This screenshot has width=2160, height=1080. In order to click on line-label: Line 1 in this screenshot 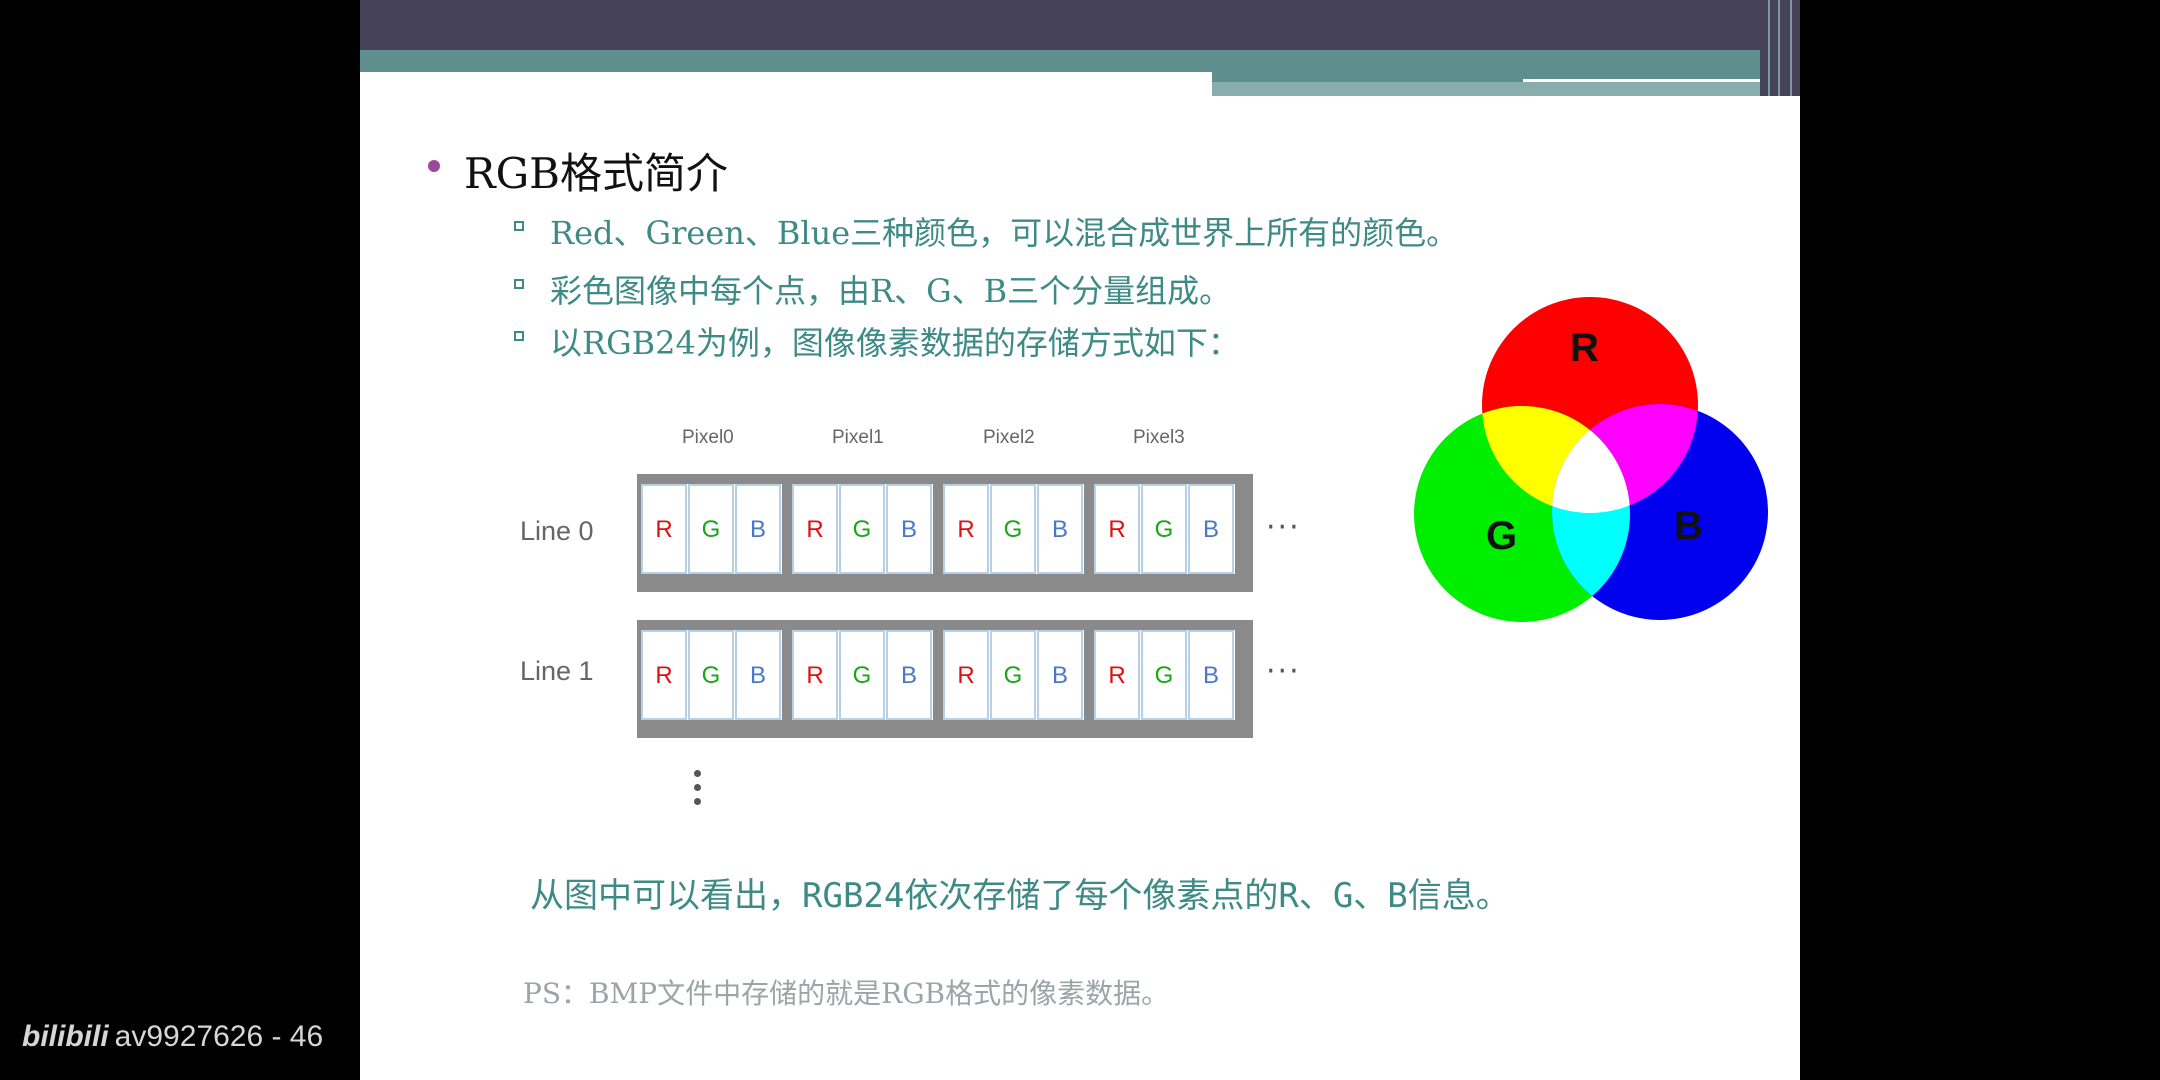, I will do `click(557, 671)`.